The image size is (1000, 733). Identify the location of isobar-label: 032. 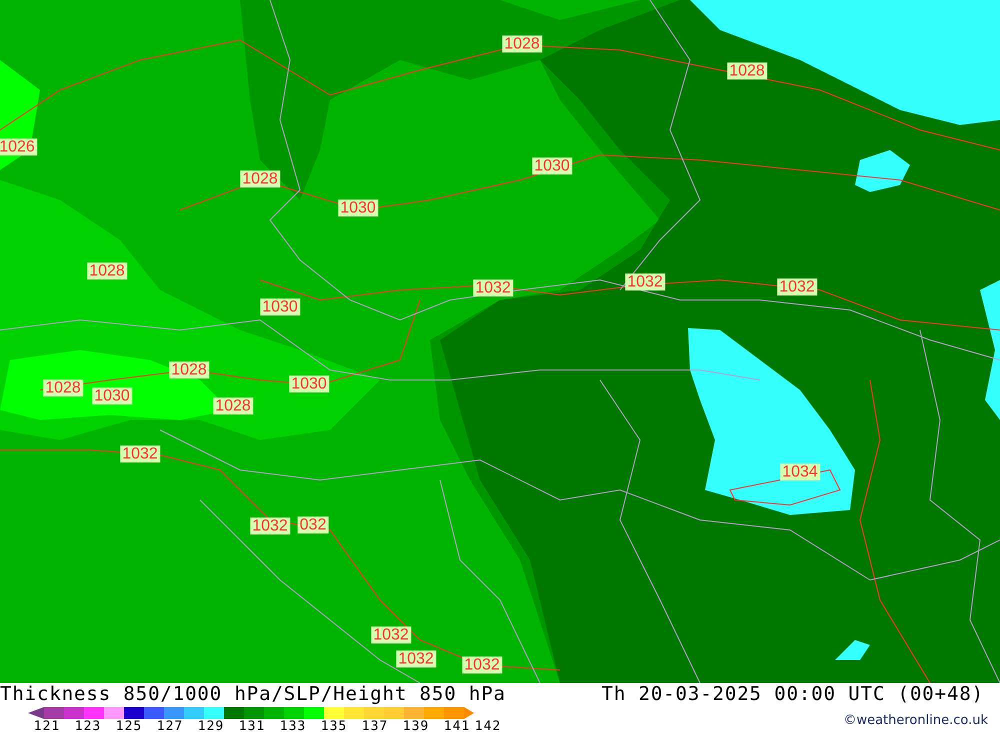
(313, 525).